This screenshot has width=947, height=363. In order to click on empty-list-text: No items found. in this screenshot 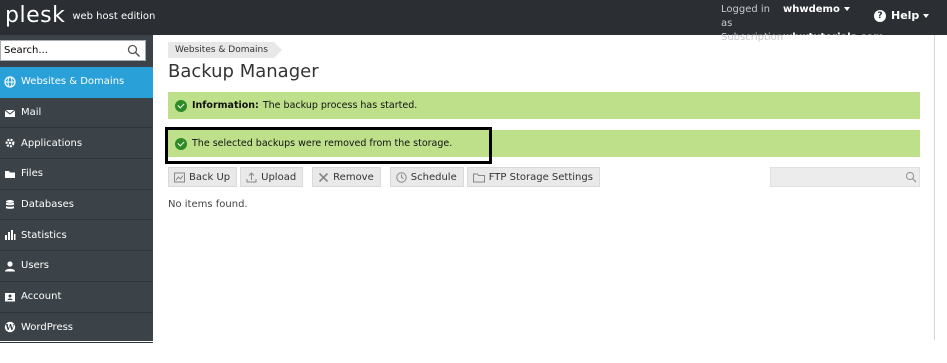, I will do `click(208, 204)`.